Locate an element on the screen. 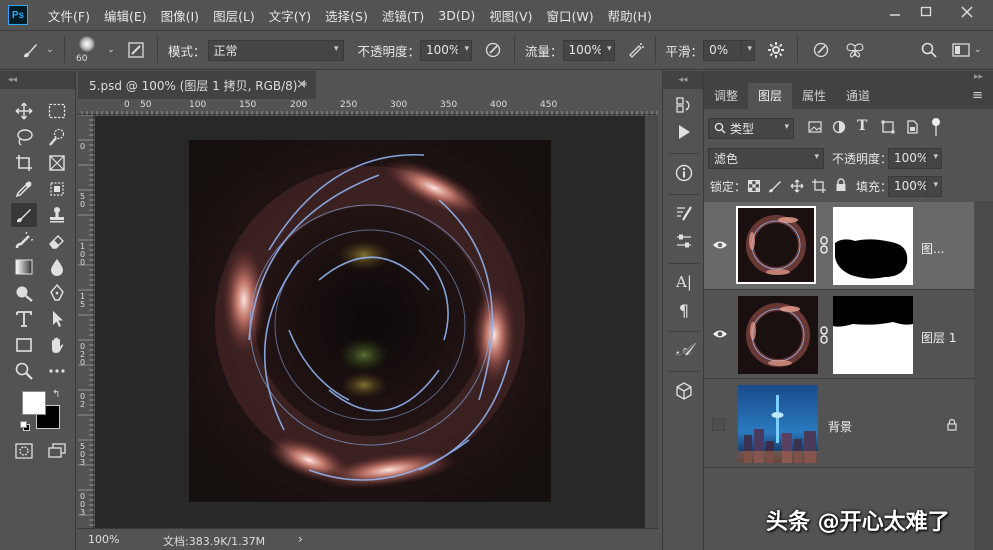 The width and height of the screenshot is (993, 550). flow-input: 100% is located at coordinates (582, 50).